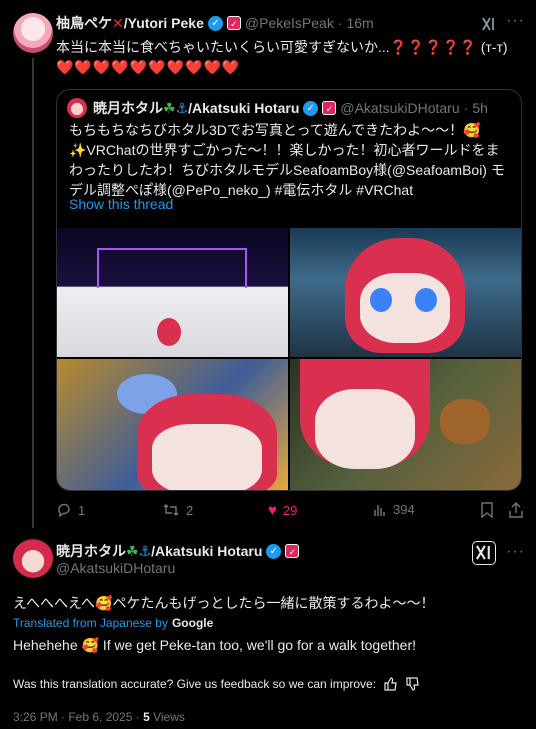 Image resolution: width=536 pixels, height=729 pixels. I want to click on thumbs-up-icon, so click(391, 684).